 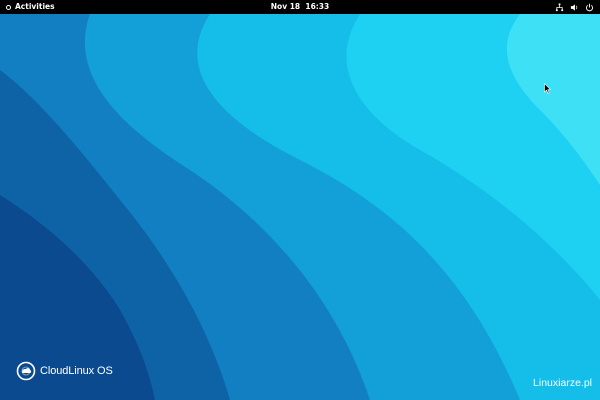 What do you see at coordinates (562, 383) in the screenshot?
I see `watermark: Linuxiarze.pl` at bounding box center [562, 383].